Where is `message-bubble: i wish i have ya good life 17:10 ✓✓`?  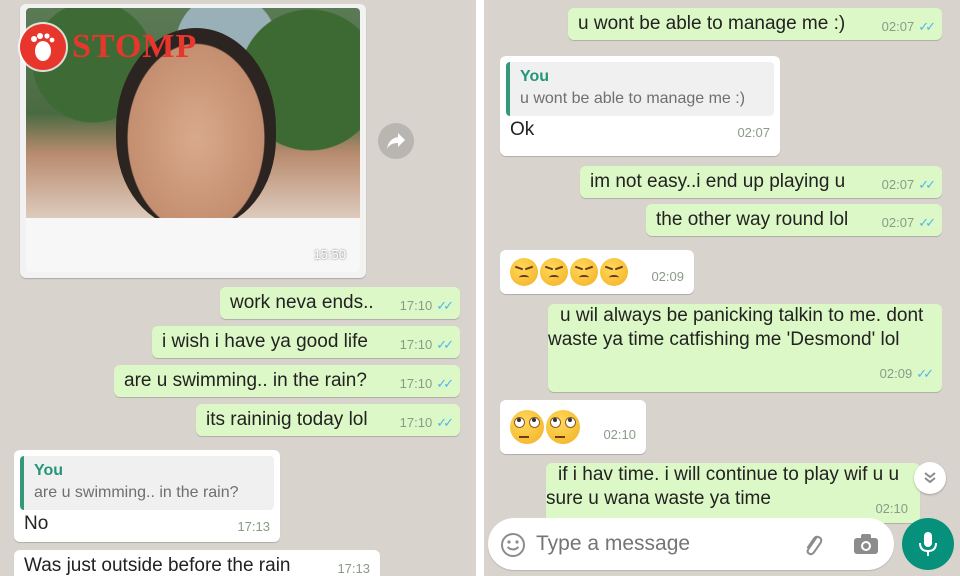 message-bubble: i wish i have ya good life 17:10 ✓✓ is located at coordinates (306, 342).